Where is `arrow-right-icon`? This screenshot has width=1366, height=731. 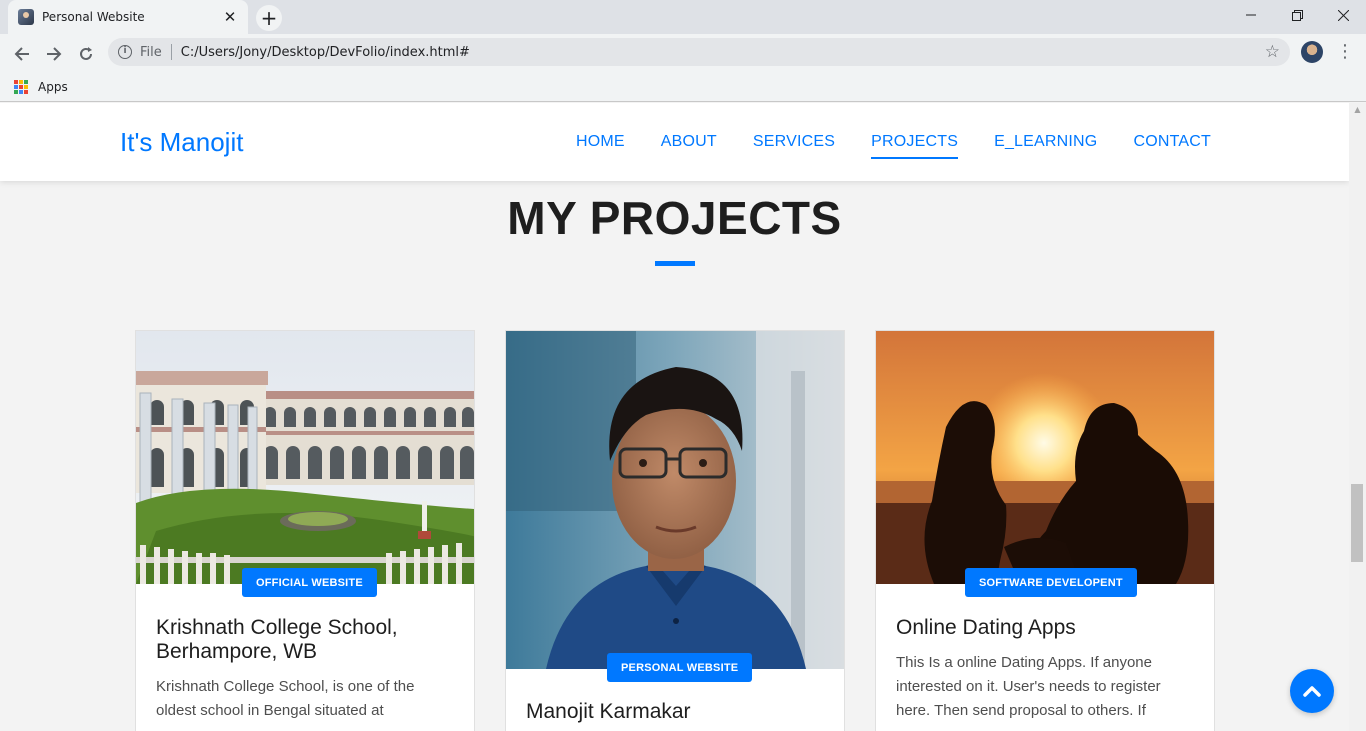
arrow-right-icon is located at coordinates (54, 54).